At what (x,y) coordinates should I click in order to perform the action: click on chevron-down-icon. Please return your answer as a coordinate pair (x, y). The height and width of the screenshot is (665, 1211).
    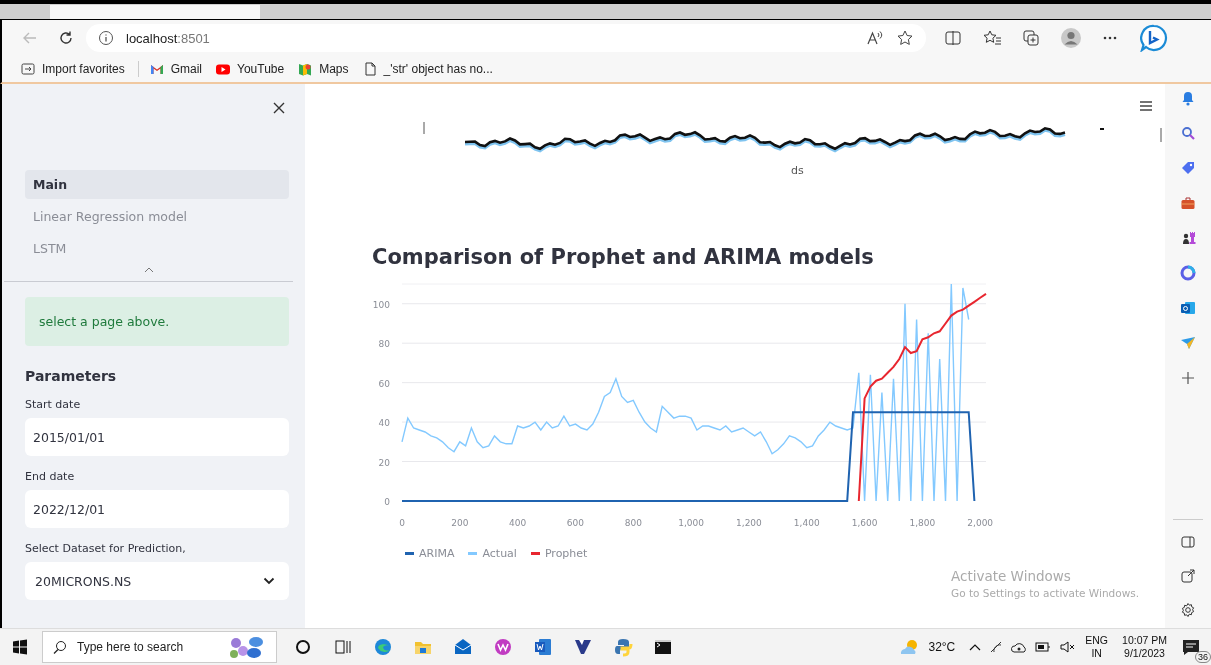
    Looking at the image, I should click on (269, 581).